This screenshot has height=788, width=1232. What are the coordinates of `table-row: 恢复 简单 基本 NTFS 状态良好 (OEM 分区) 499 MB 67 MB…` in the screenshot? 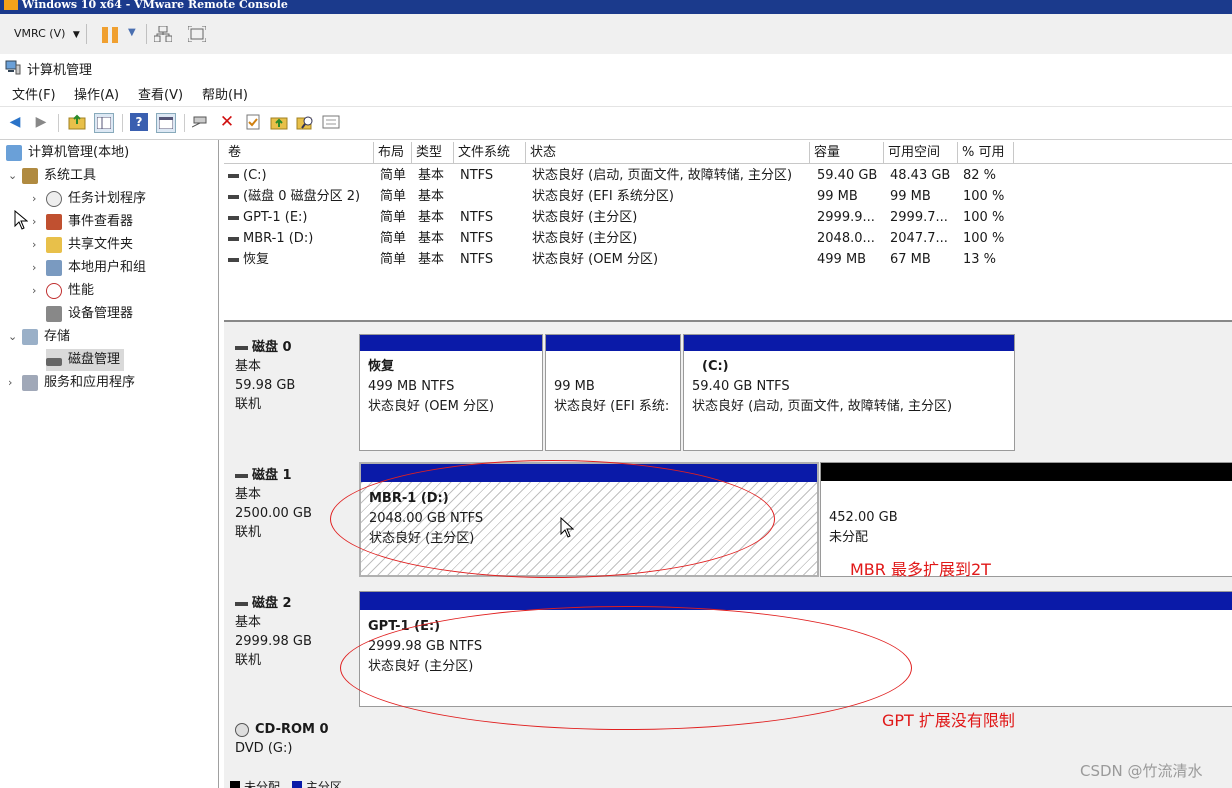 It's located at (728, 260).